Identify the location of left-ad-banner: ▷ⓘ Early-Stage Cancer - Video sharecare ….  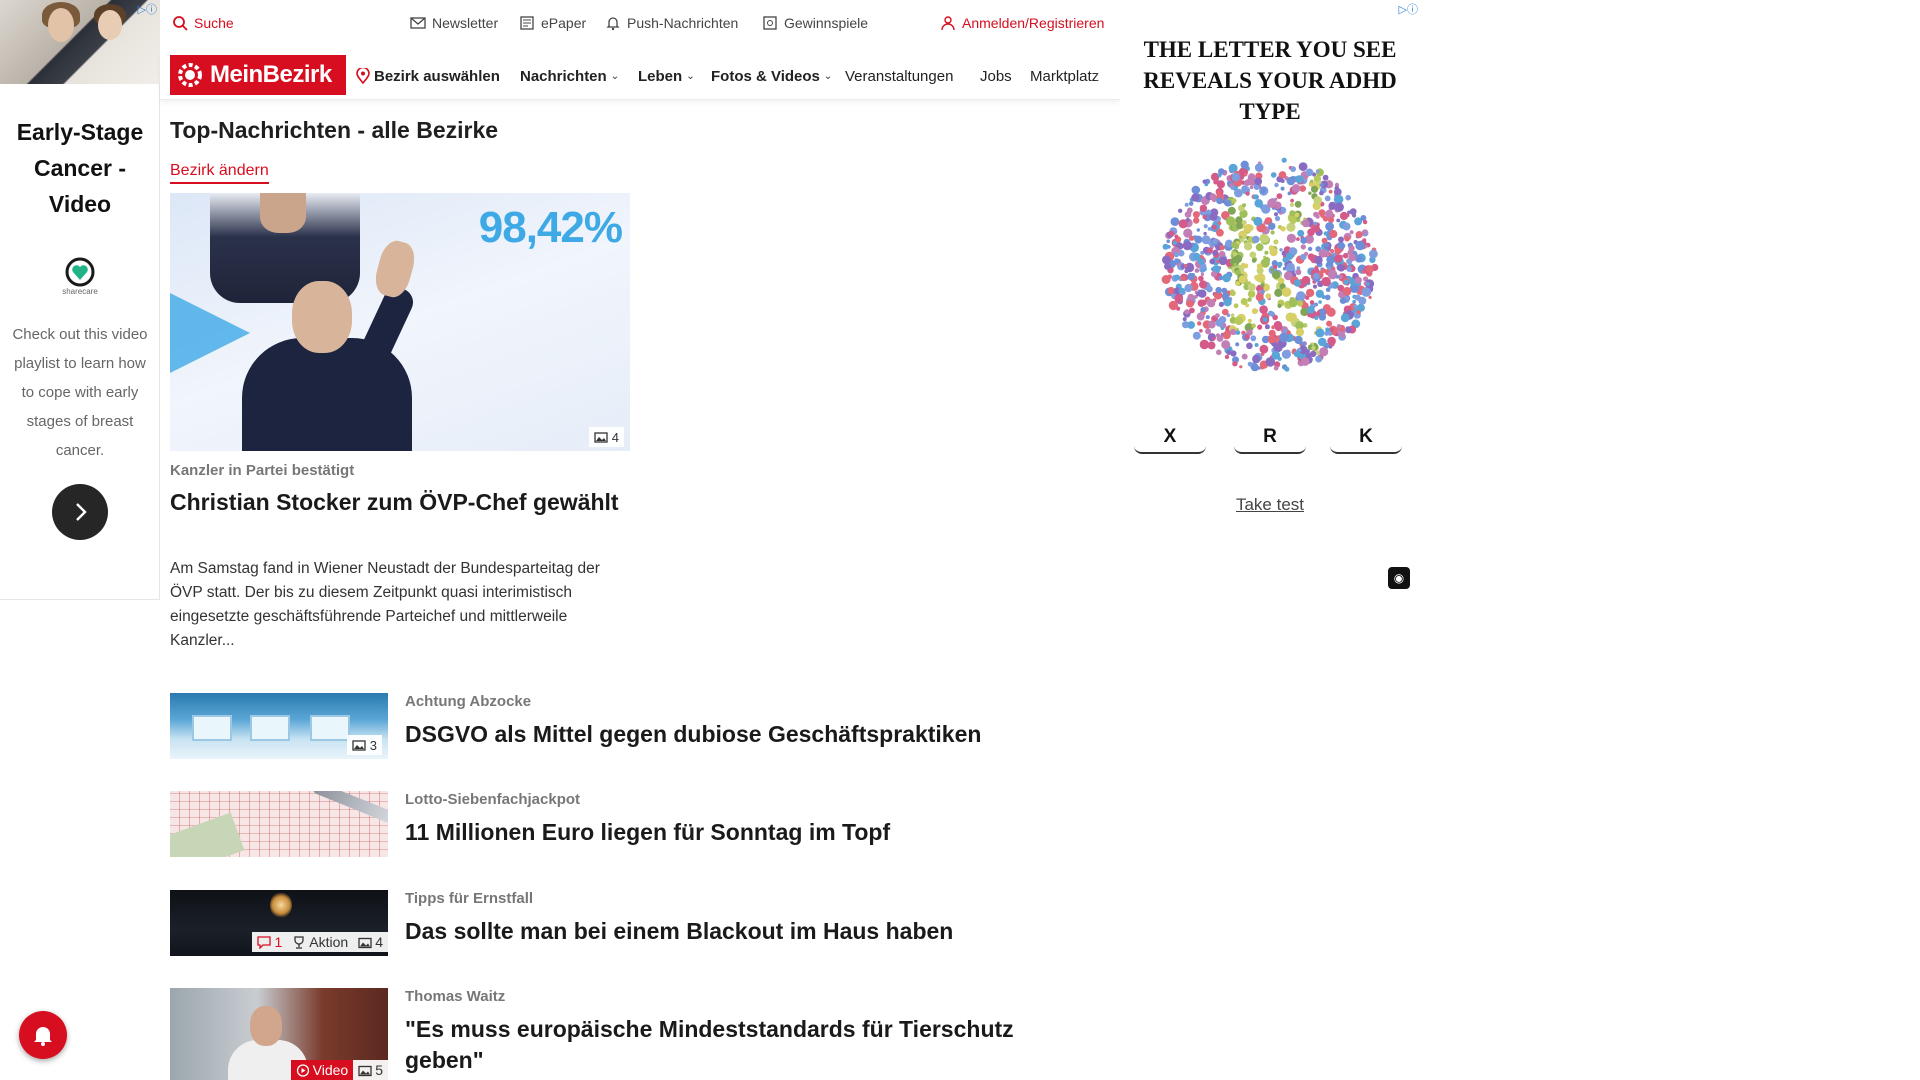
(80, 300).